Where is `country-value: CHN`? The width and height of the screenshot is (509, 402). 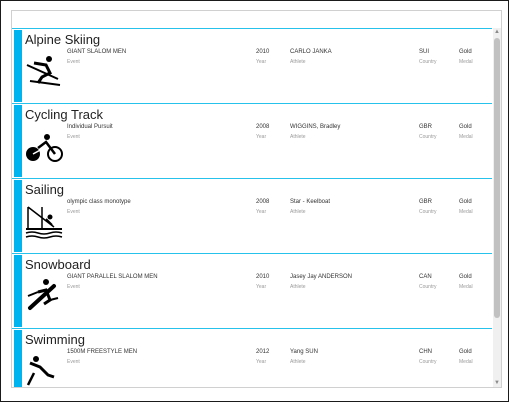 country-value: CHN is located at coordinates (425, 352).